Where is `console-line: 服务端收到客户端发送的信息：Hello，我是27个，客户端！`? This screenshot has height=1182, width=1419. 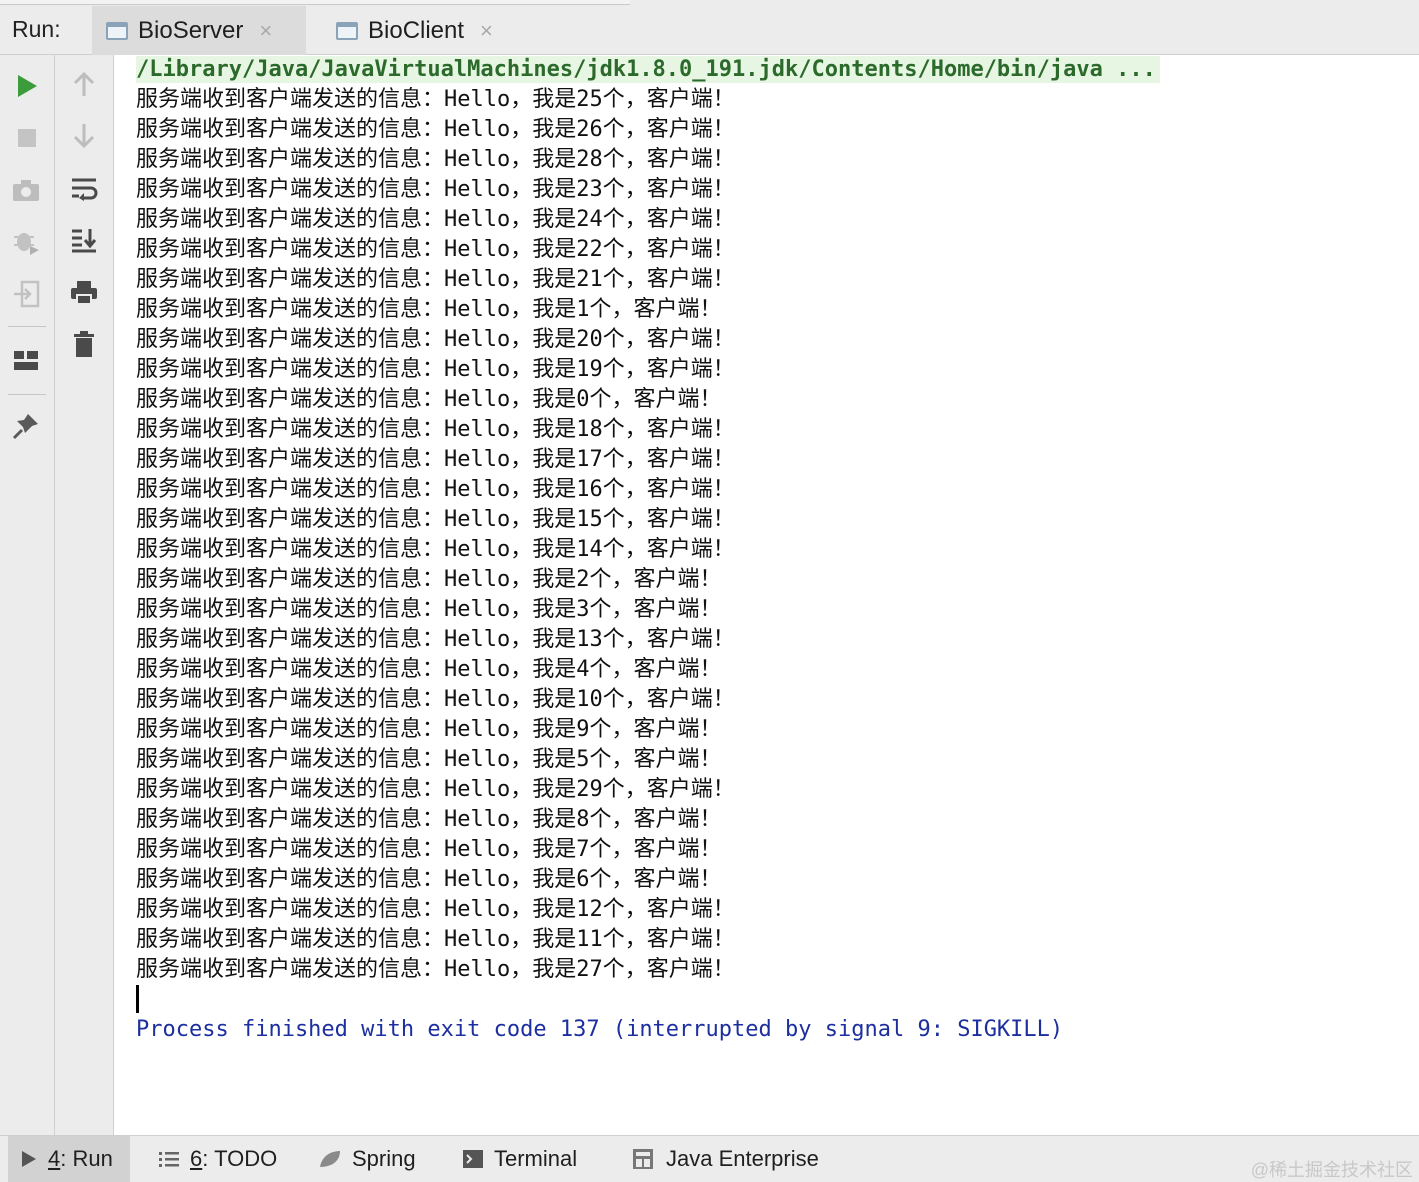
console-line: 服务端收到客户端发送的信息：Hello，我是27个，客户端！ is located at coordinates (435, 969).